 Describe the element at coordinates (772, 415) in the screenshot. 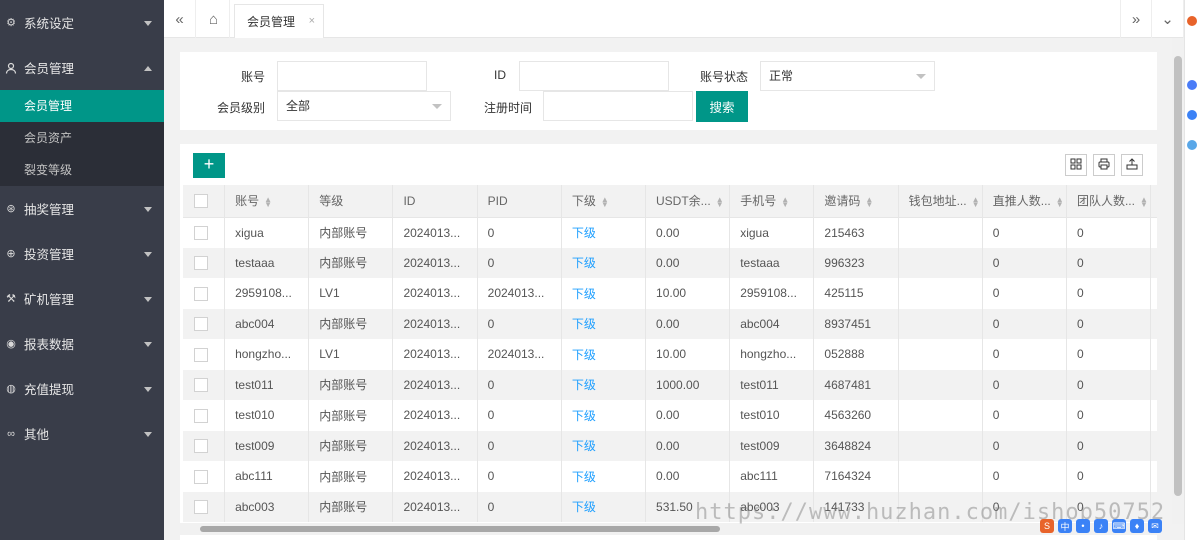

I see `table-cell: test010` at that location.